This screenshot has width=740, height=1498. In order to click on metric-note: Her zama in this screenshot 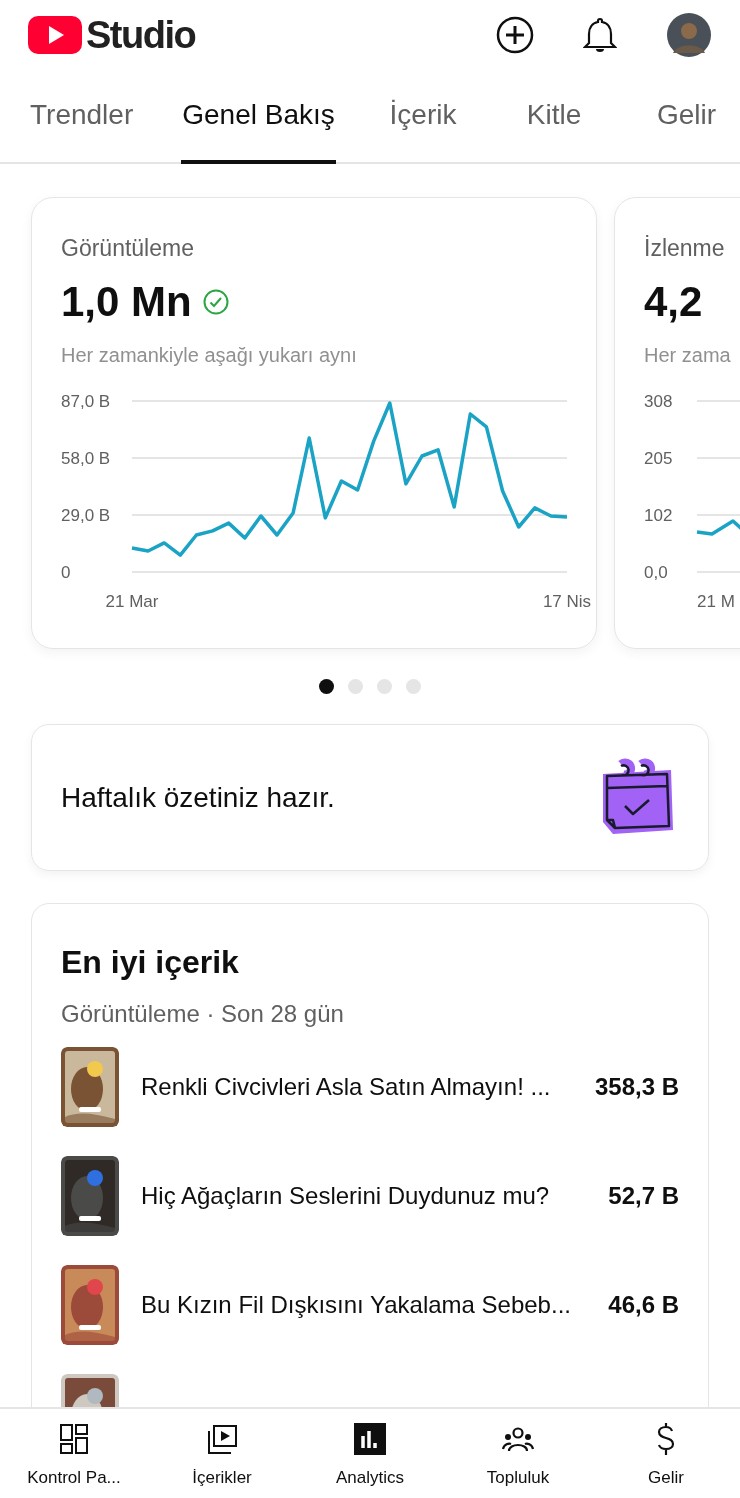, I will do `click(688, 355)`.